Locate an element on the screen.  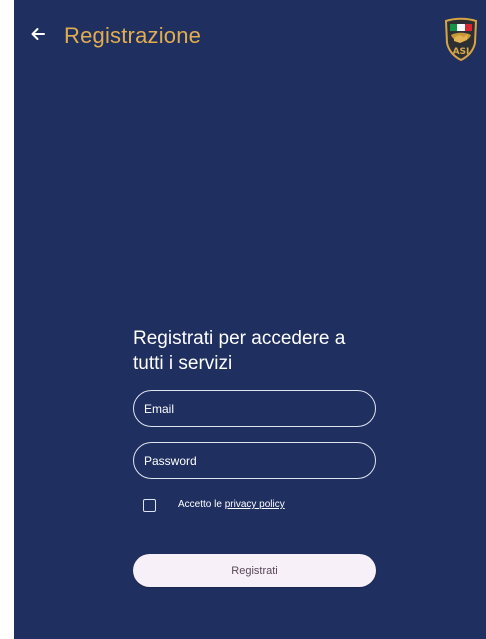
asi-shield-logo: ASI is located at coordinates (461, 39).